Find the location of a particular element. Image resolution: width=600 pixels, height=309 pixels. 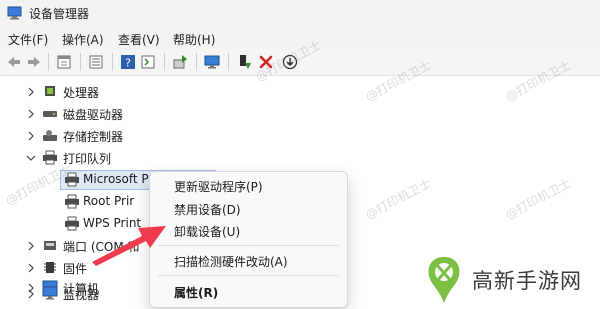

menu-item-uninstall-device: 卸载设备(U) is located at coordinates (207, 231).